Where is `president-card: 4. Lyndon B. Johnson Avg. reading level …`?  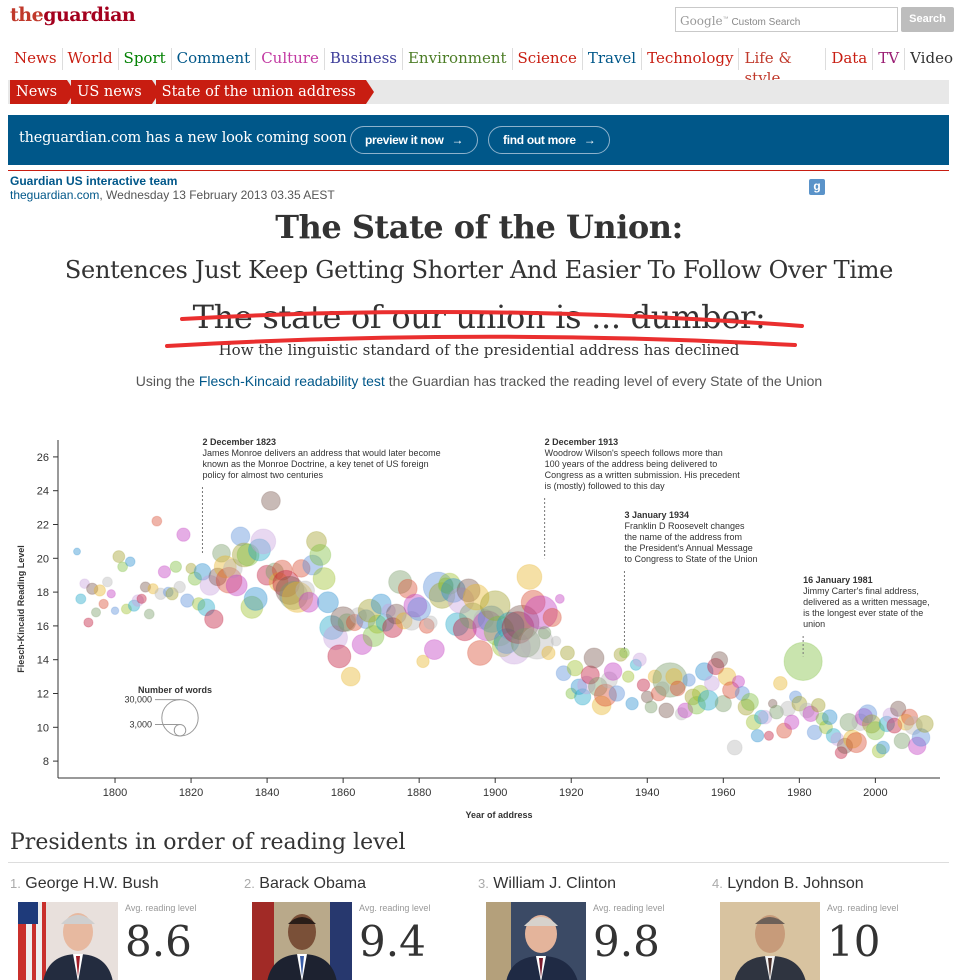
president-card: 4. Lyndon B. Johnson Avg. reading level … is located at coordinates (824, 927).